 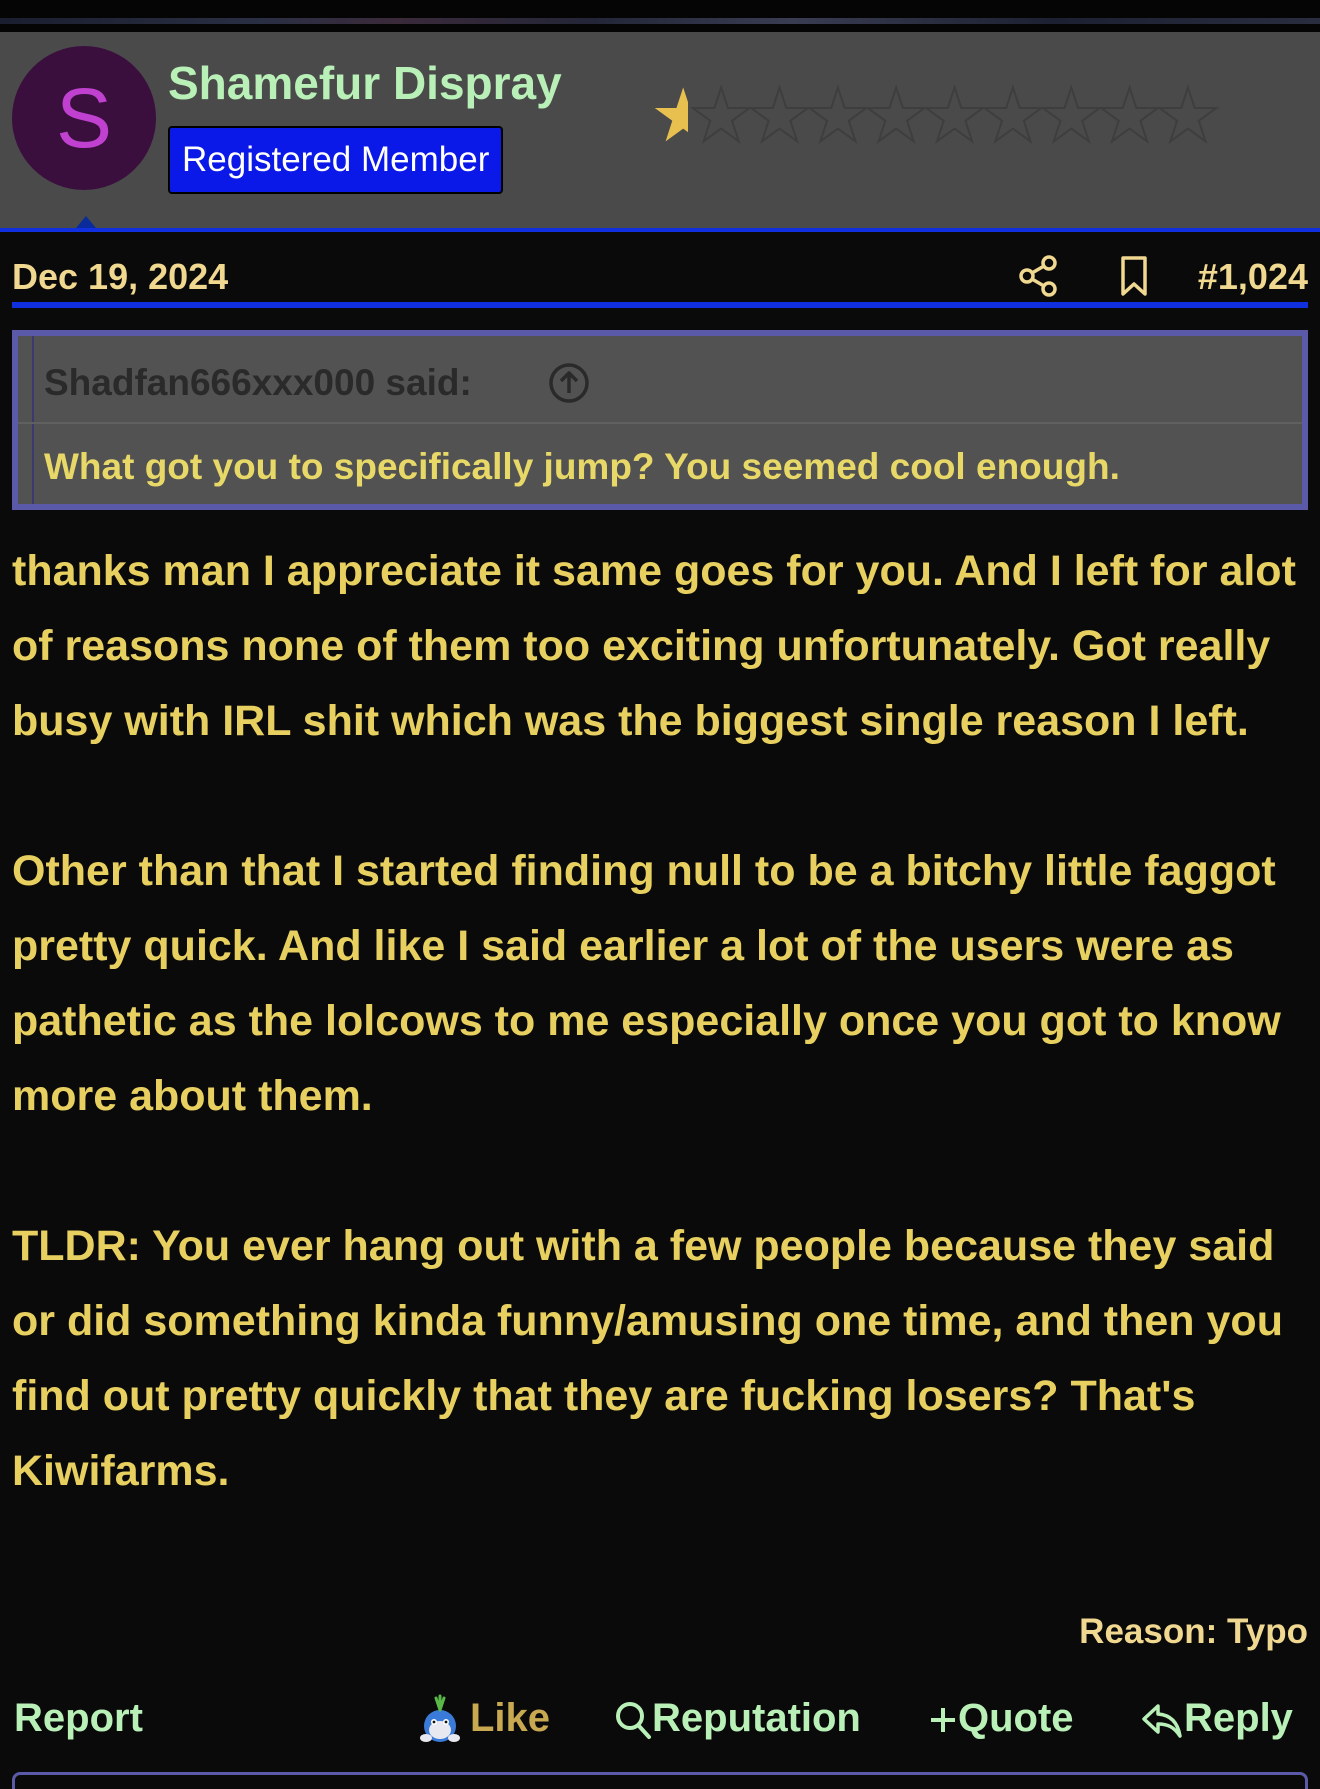 What do you see at coordinates (660, 380) in the screenshot?
I see `quote-header: Shadfan666xxx000 said:` at bounding box center [660, 380].